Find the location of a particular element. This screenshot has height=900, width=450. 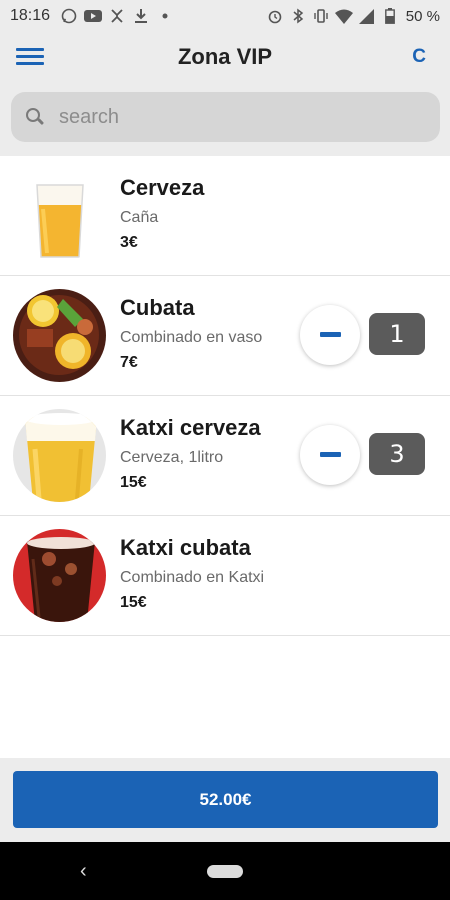

youtube-icon is located at coordinates (93, 16).